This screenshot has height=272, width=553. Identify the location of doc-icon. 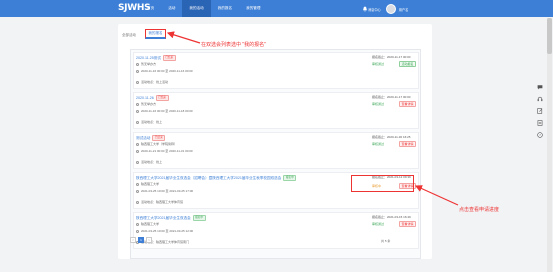
(540, 123).